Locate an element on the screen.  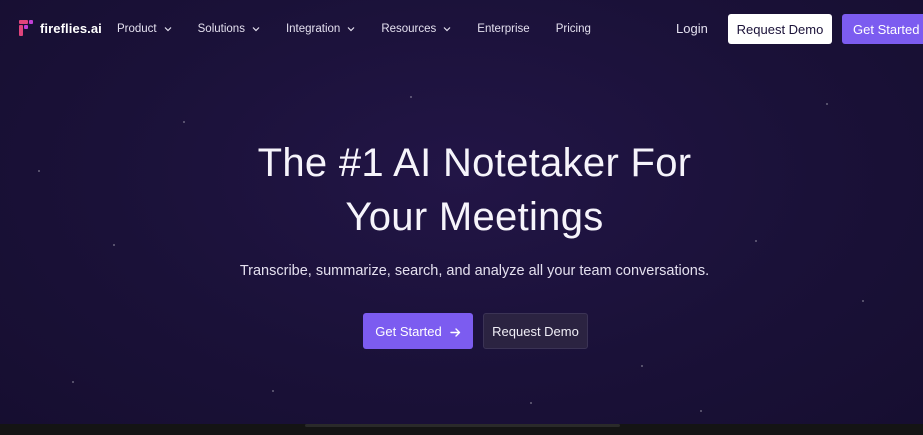
nav-item-solutions: Solutions is located at coordinates (229, 29).